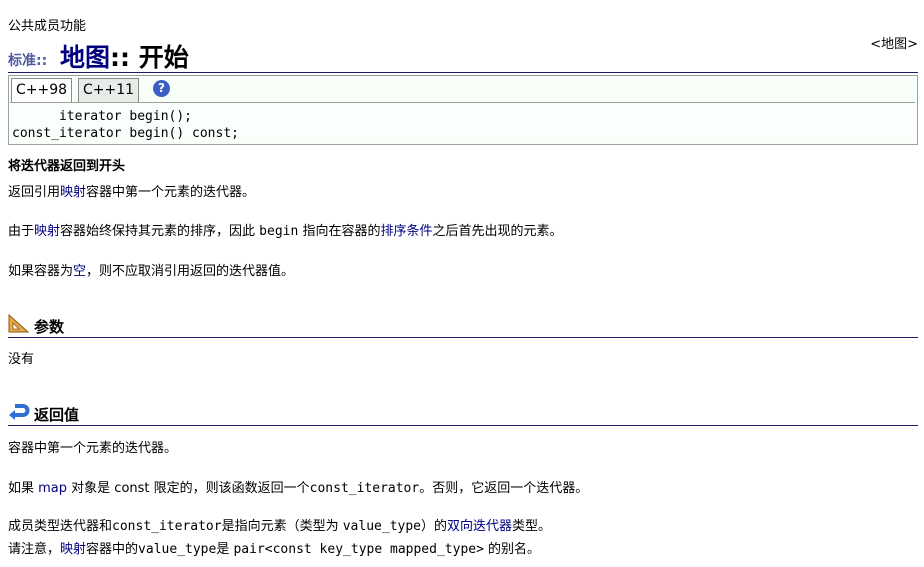 The width and height of the screenshot is (924, 567). I want to click on summary-heading: 将迭代器返回到开头, so click(67, 166).